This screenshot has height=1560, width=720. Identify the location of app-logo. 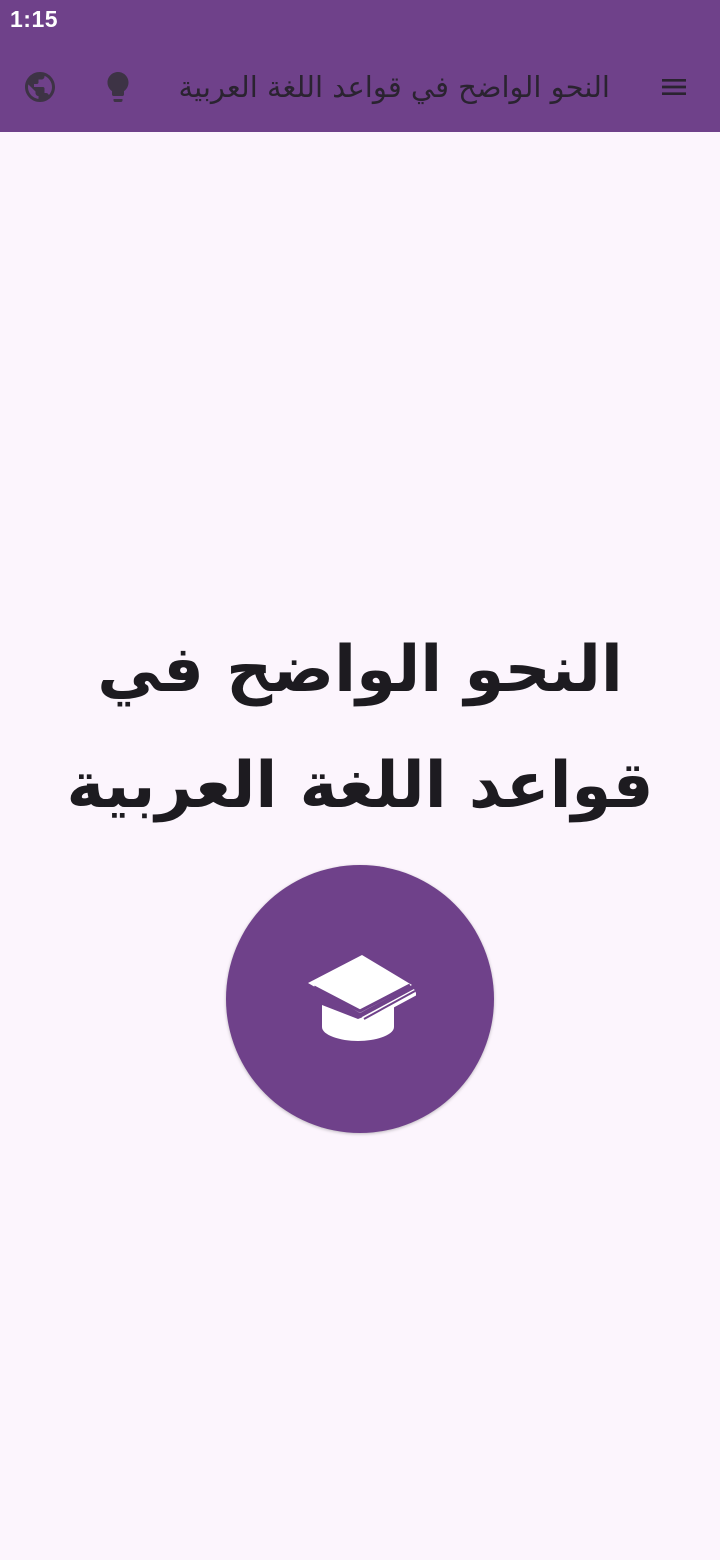
(360, 999).